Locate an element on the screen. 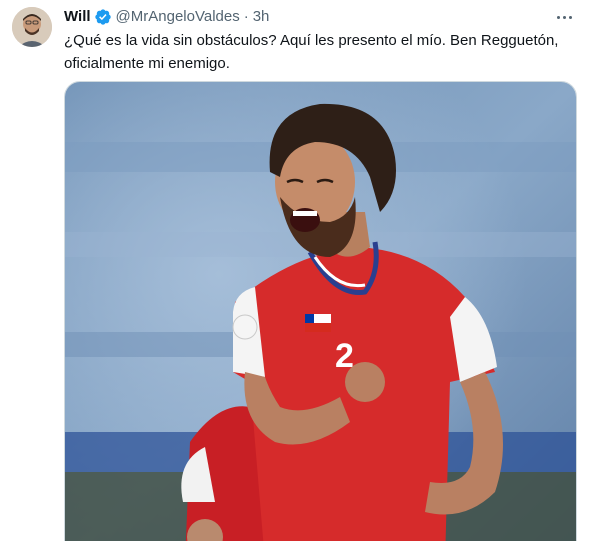 The image size is (592, 541). author-avatar is located at coordinates (32, 27).